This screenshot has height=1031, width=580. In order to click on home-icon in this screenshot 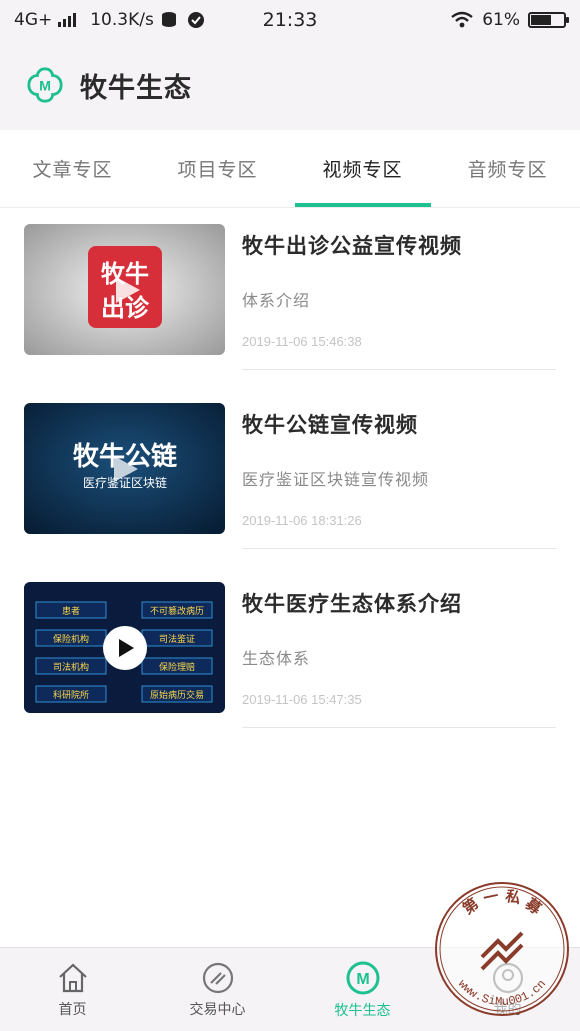, I will do `click(72, 977)`.